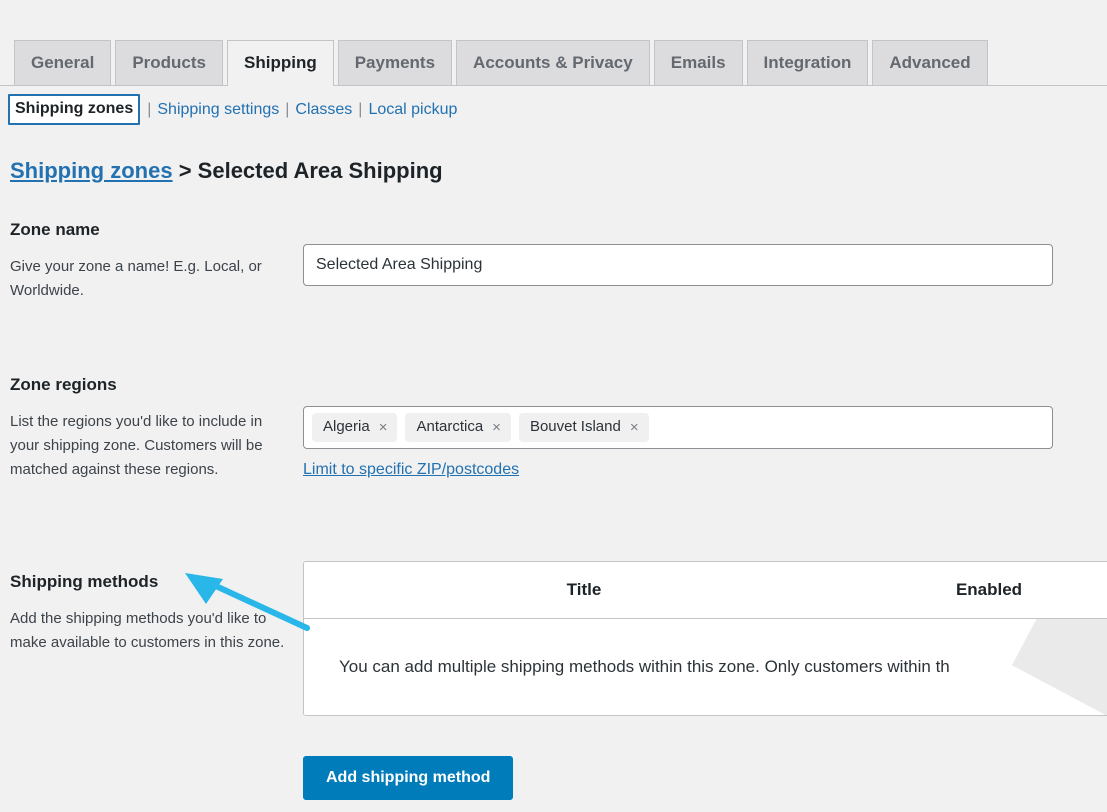  What do you see at coordinates (395, 62) in the screenshot?
I see `tab-payments: Payments` at bounding box center [395, 62].